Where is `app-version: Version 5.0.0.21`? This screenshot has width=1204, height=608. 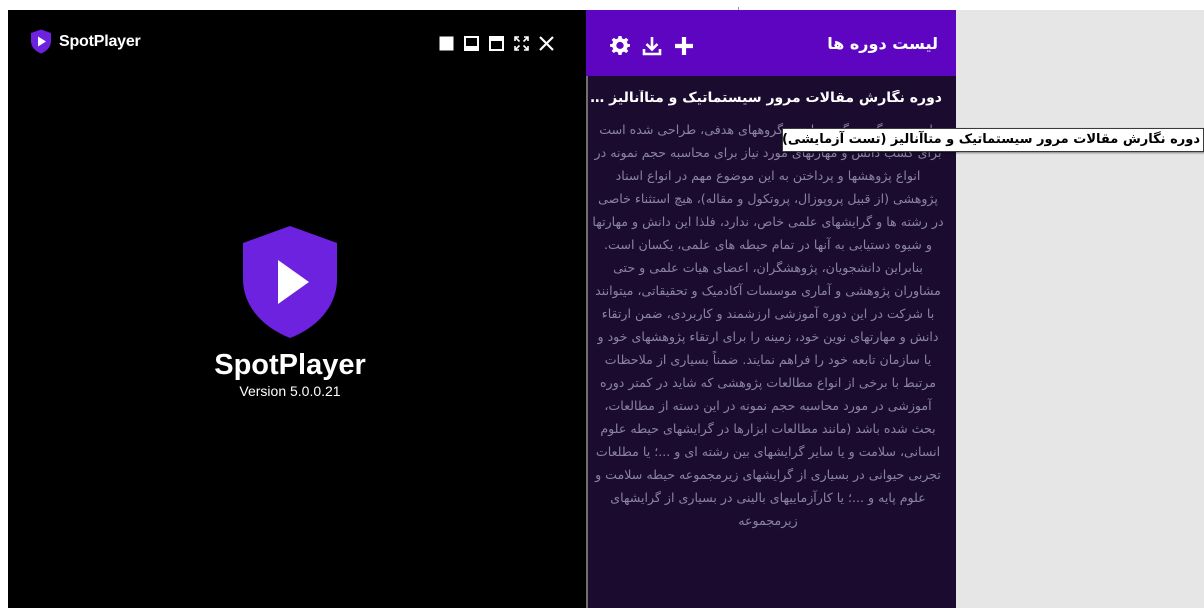 app-version: Version 5.0.0.21 is located at coordinates (290, 391).